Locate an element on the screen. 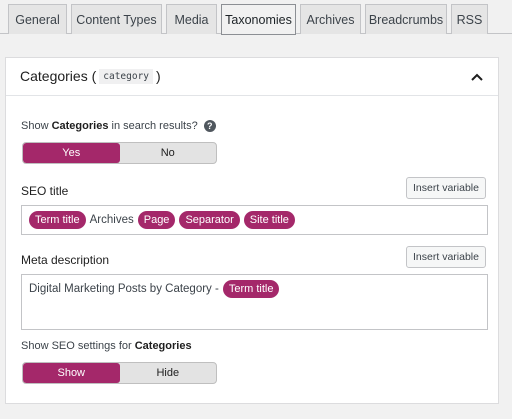 Image resolution: width=512 pixels, height=419 pixels. panel-title-close: ) is located at coordinates (158, 76).